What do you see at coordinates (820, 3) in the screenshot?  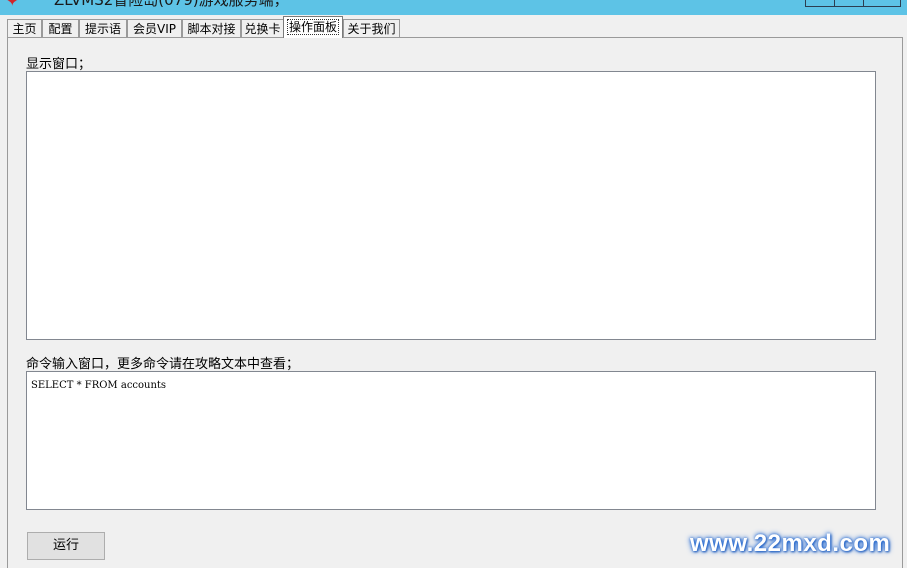 I see `minimize-button` at bounding box center [820, 3].